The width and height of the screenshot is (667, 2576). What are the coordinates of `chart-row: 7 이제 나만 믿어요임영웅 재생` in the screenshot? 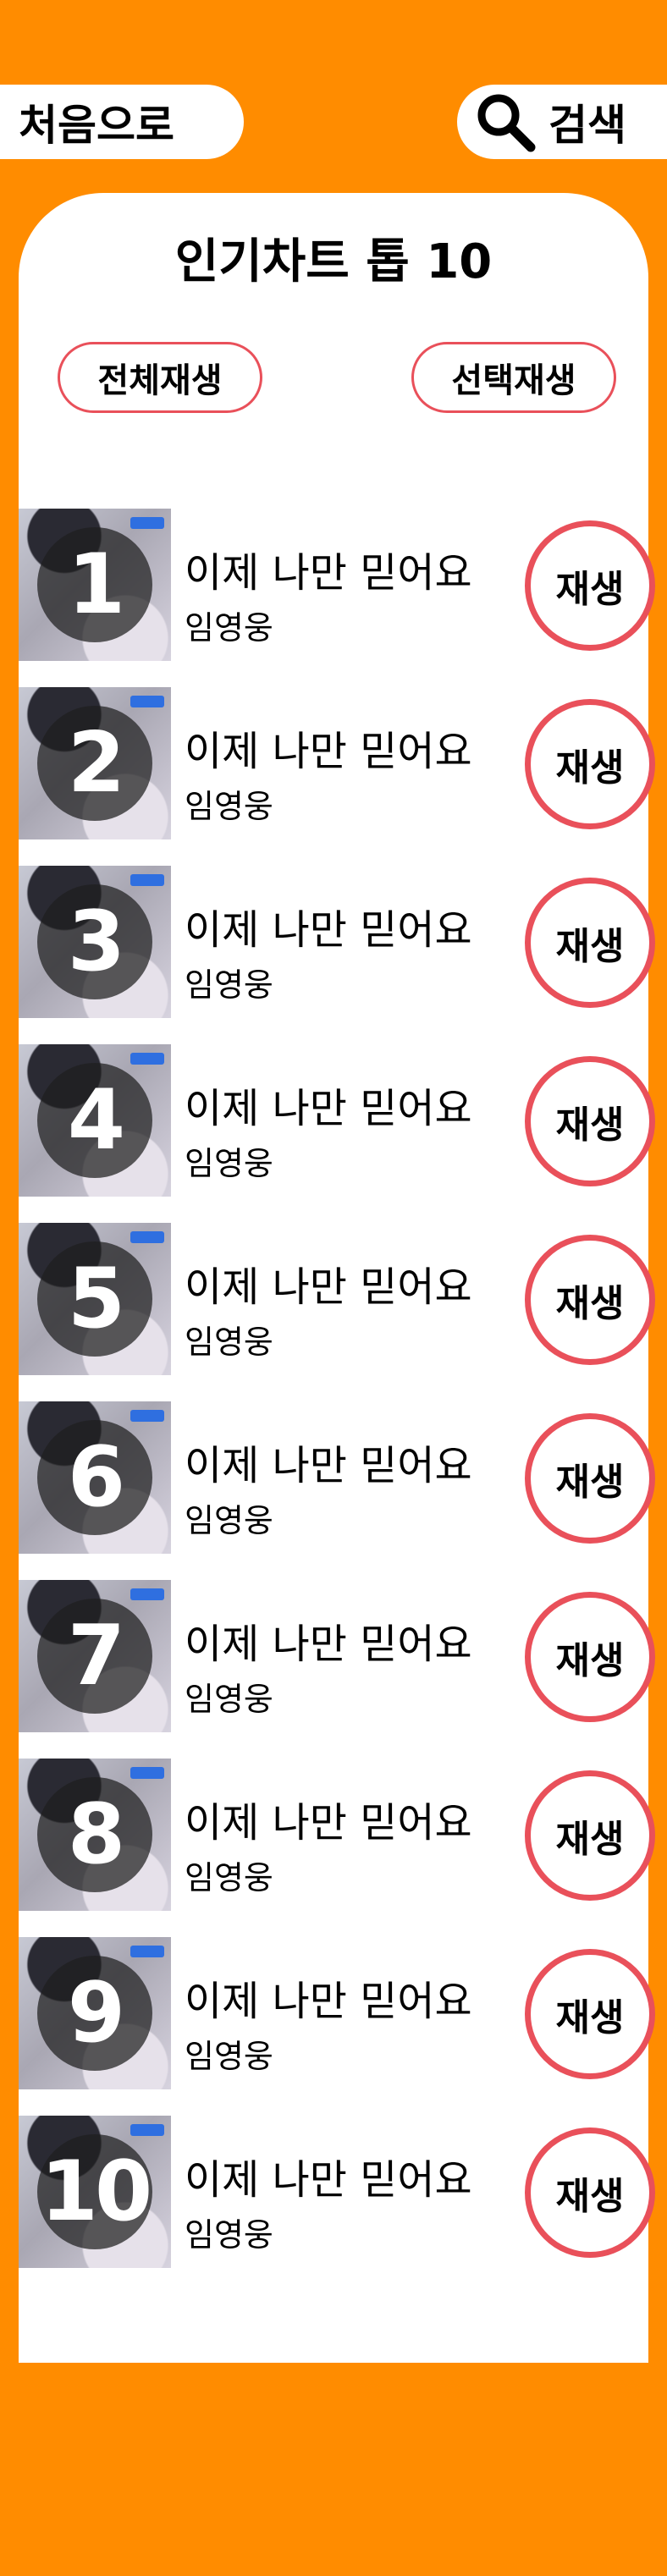 It's located at (337, 1656).